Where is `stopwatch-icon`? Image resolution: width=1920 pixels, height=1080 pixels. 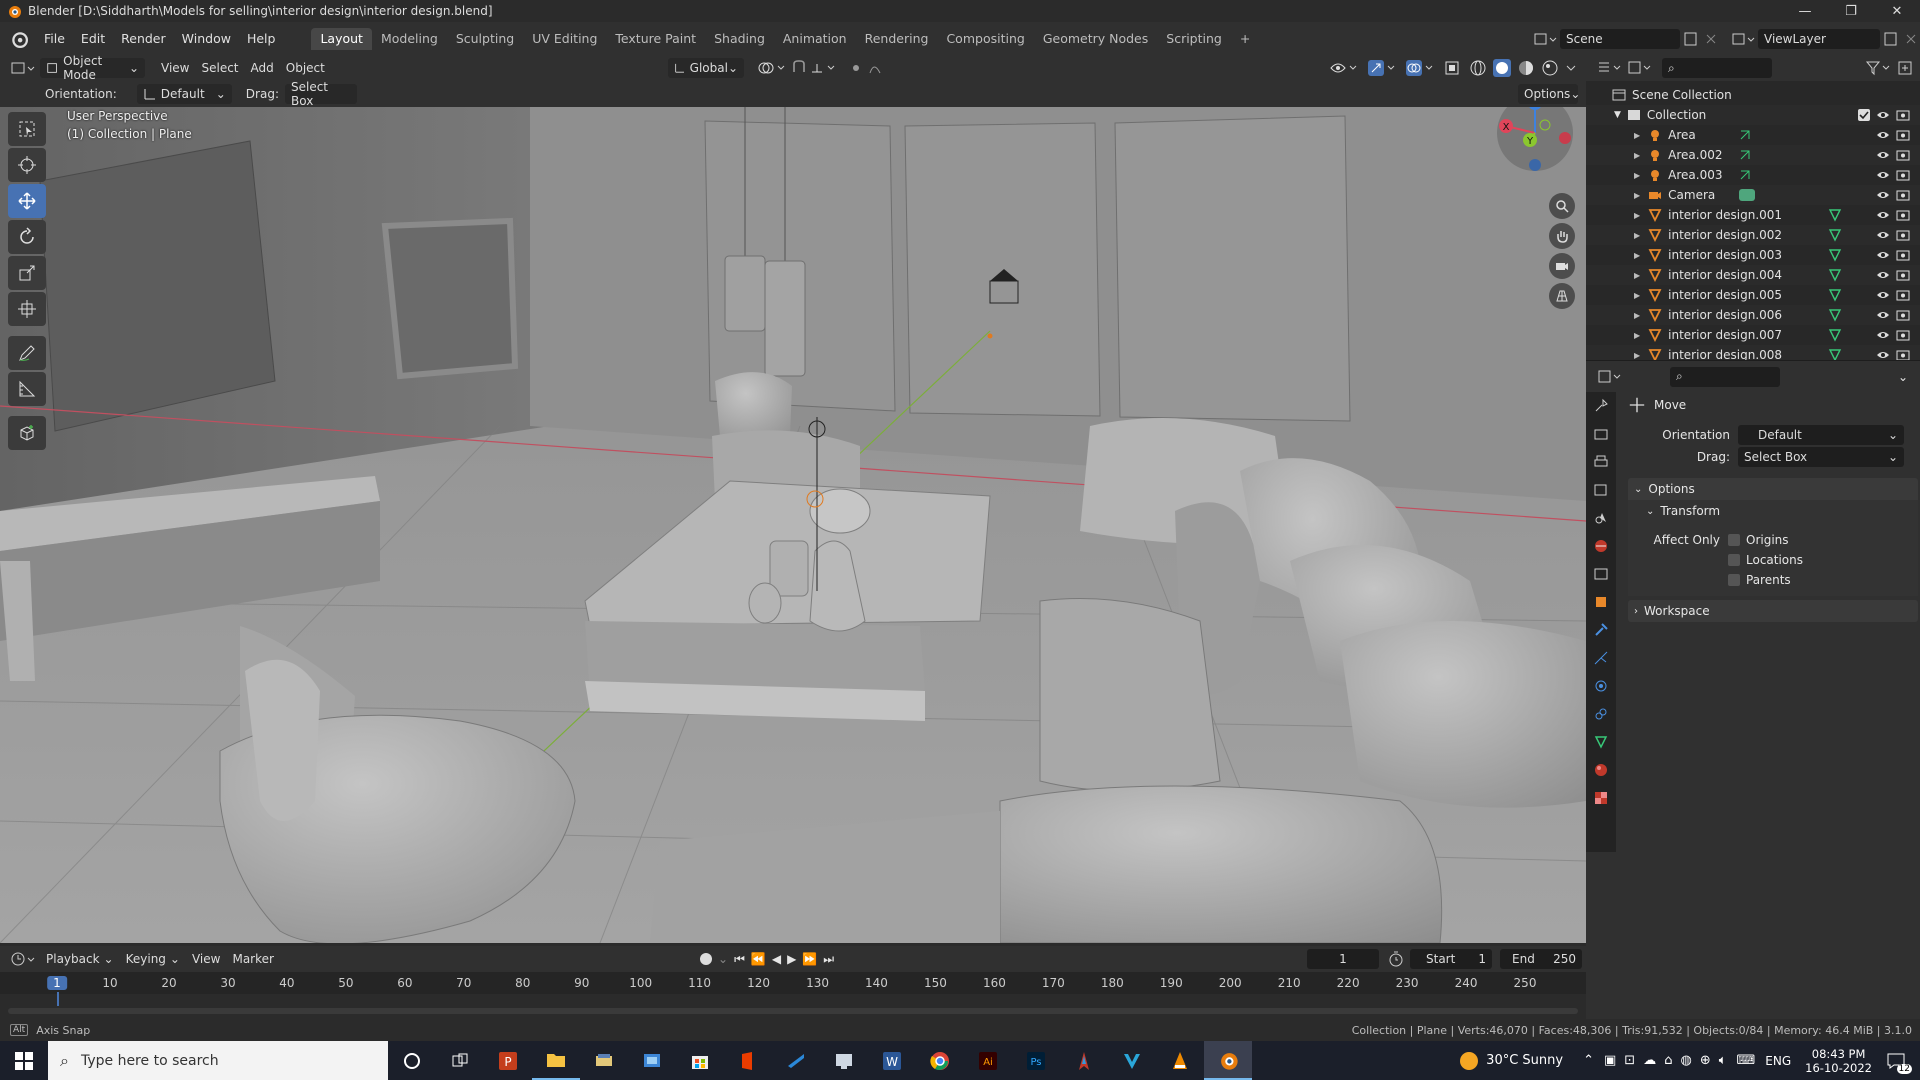 stopwatch-icon is located at coordinates (1396, 959).